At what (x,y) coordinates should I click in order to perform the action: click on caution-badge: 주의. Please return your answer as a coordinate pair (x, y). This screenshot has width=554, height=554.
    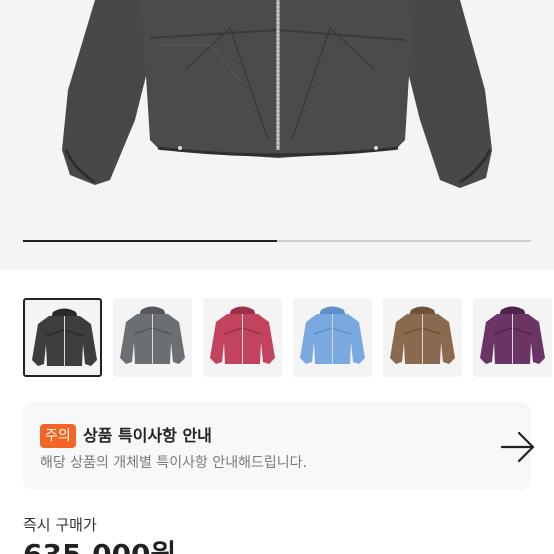
    Looking at the image, I should click on (58, 436).